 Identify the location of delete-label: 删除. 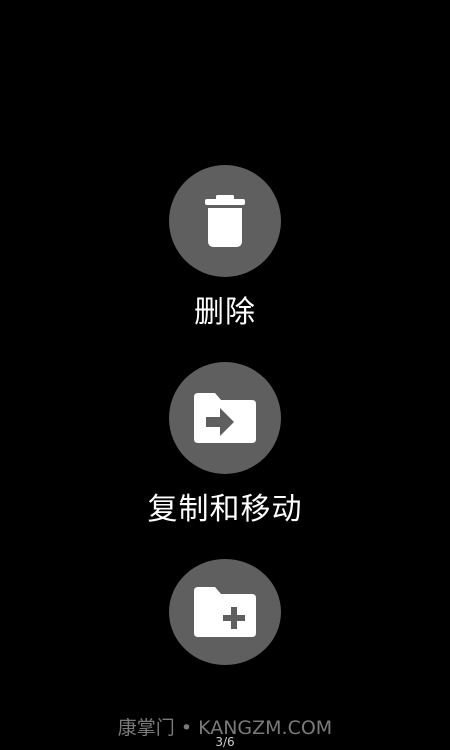
(225, 312).